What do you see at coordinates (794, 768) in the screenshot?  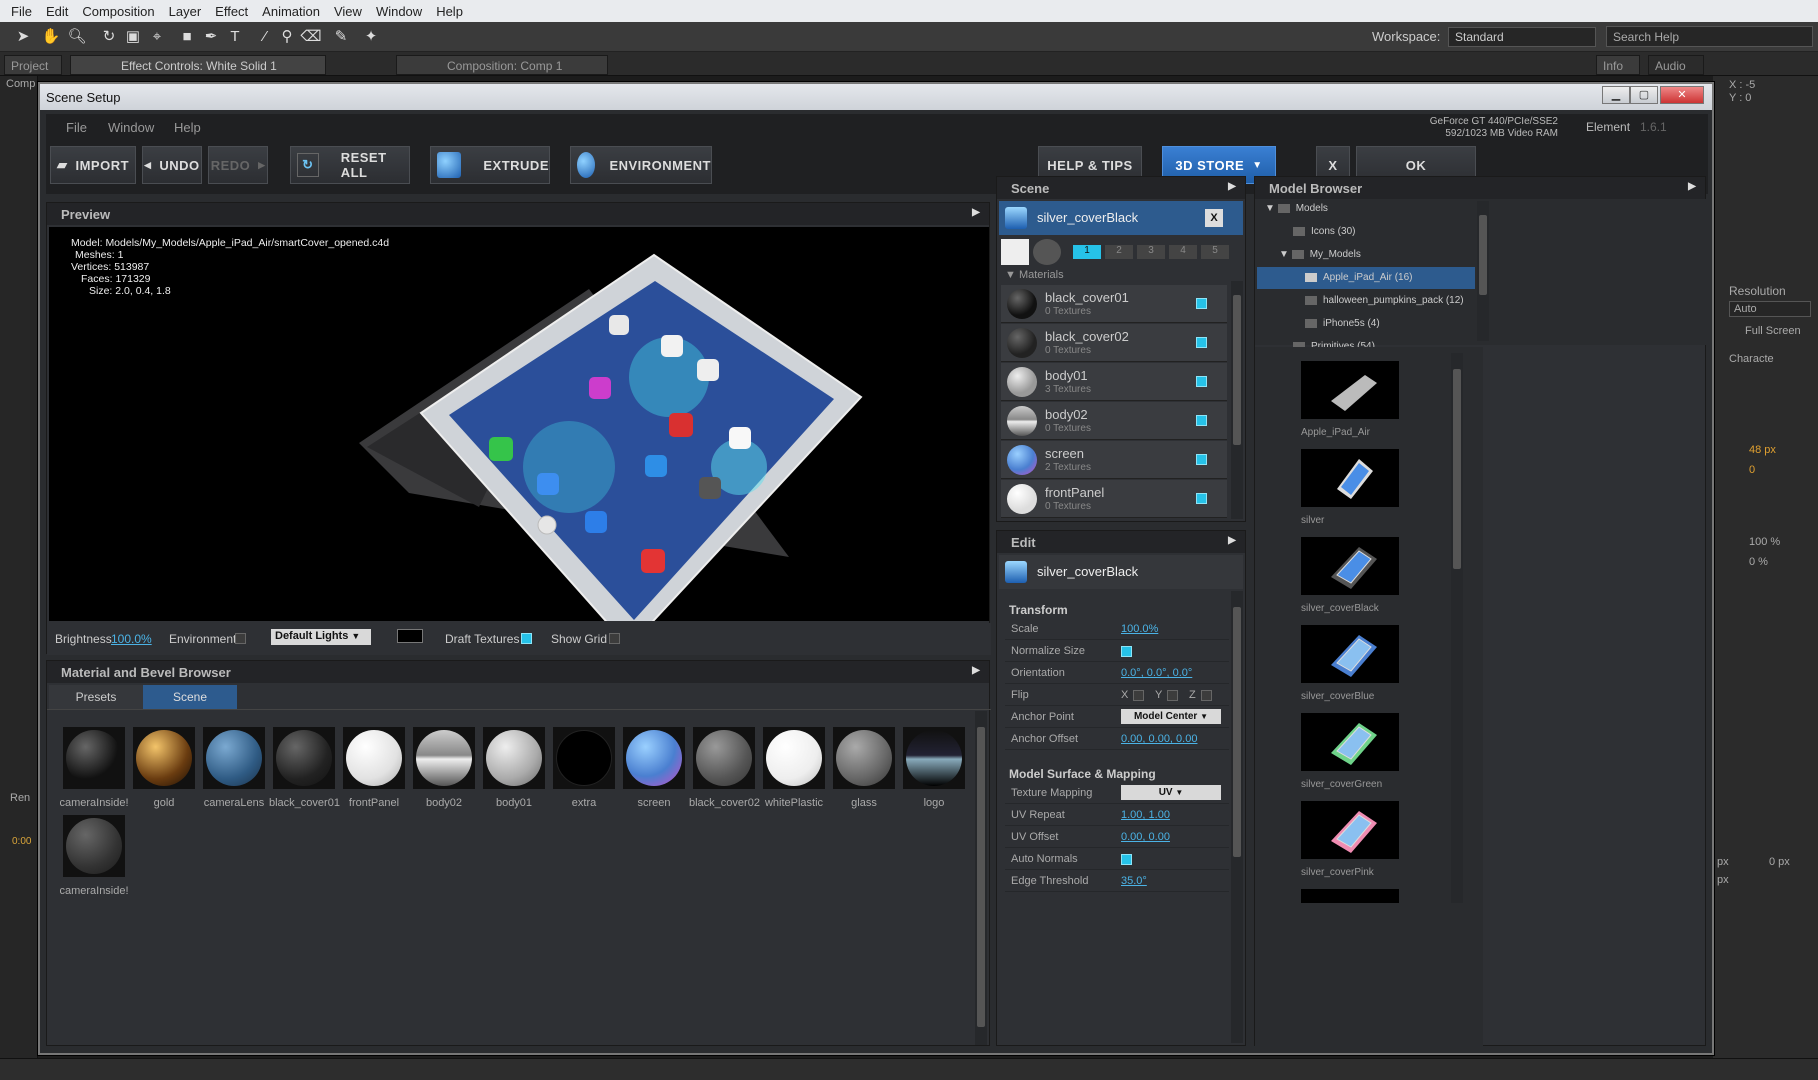 I see `material-swatch: whitePlastic` at bounding box center [794, 768].